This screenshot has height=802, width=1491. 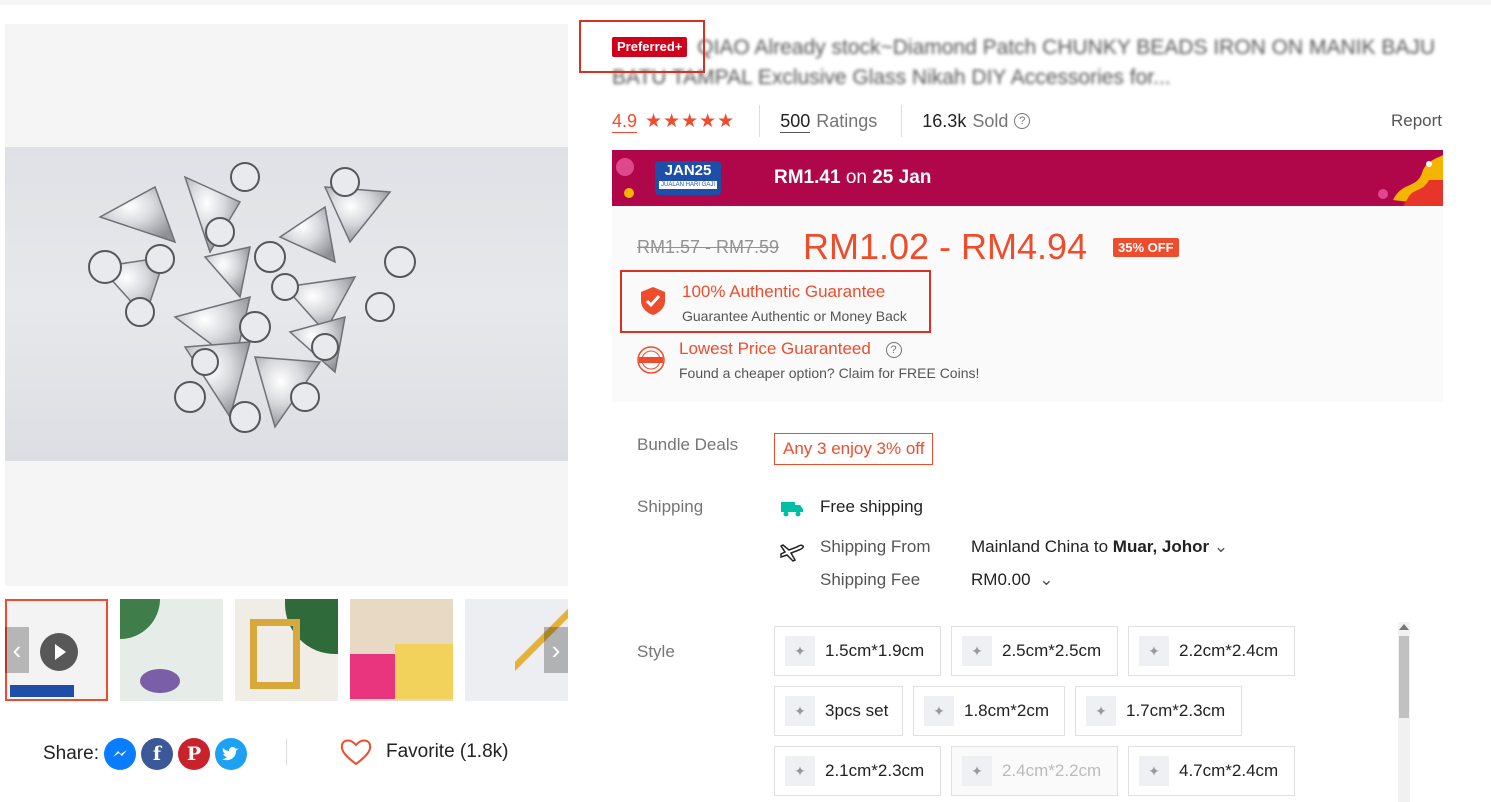 What do you see at coordinates (688, 170) in the screenshot?
I see `campaign-badge-main: JAN25` at bounding box center [688, 170].